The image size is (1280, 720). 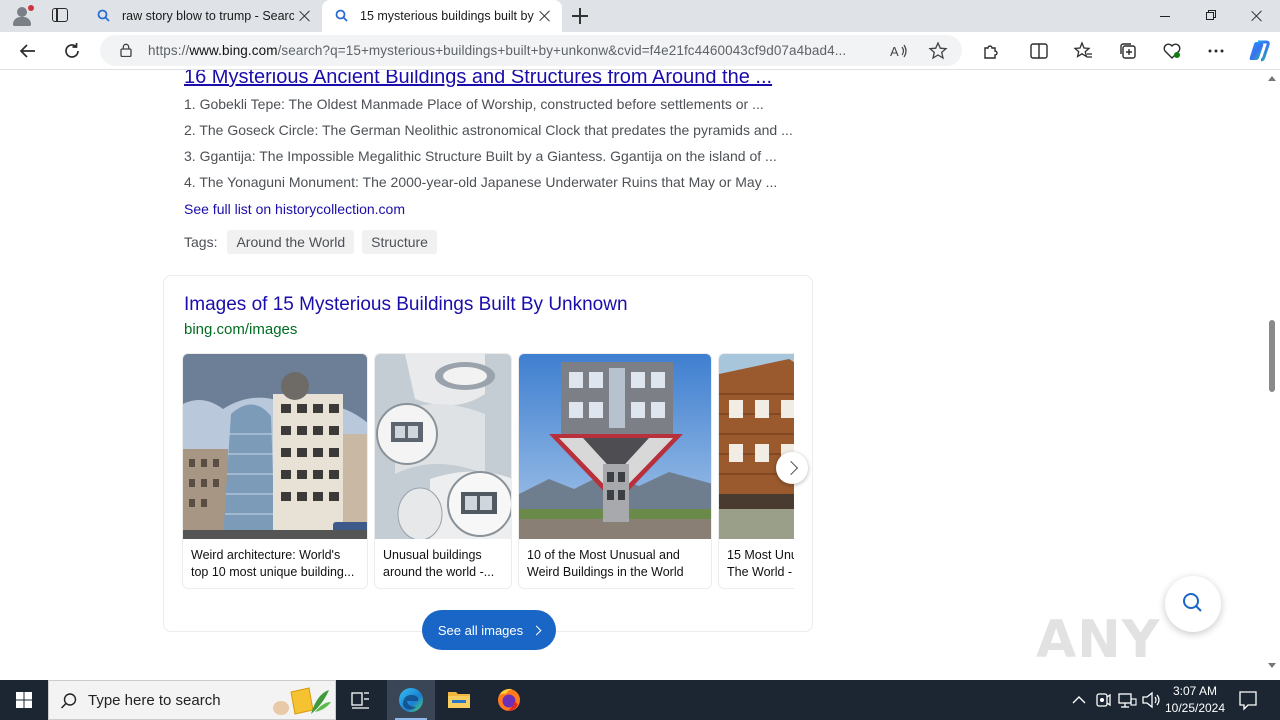 I want to click on show-hidden-icons-chevron-icon, so click(x=1079, y=700).